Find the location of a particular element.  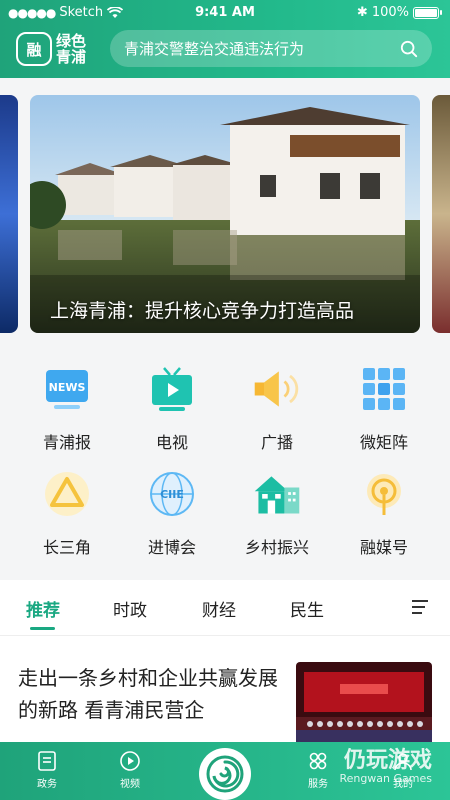

banner-caption: 上海青浦：提升核心竞争力打造高品 is located at coordinates (202, 311).